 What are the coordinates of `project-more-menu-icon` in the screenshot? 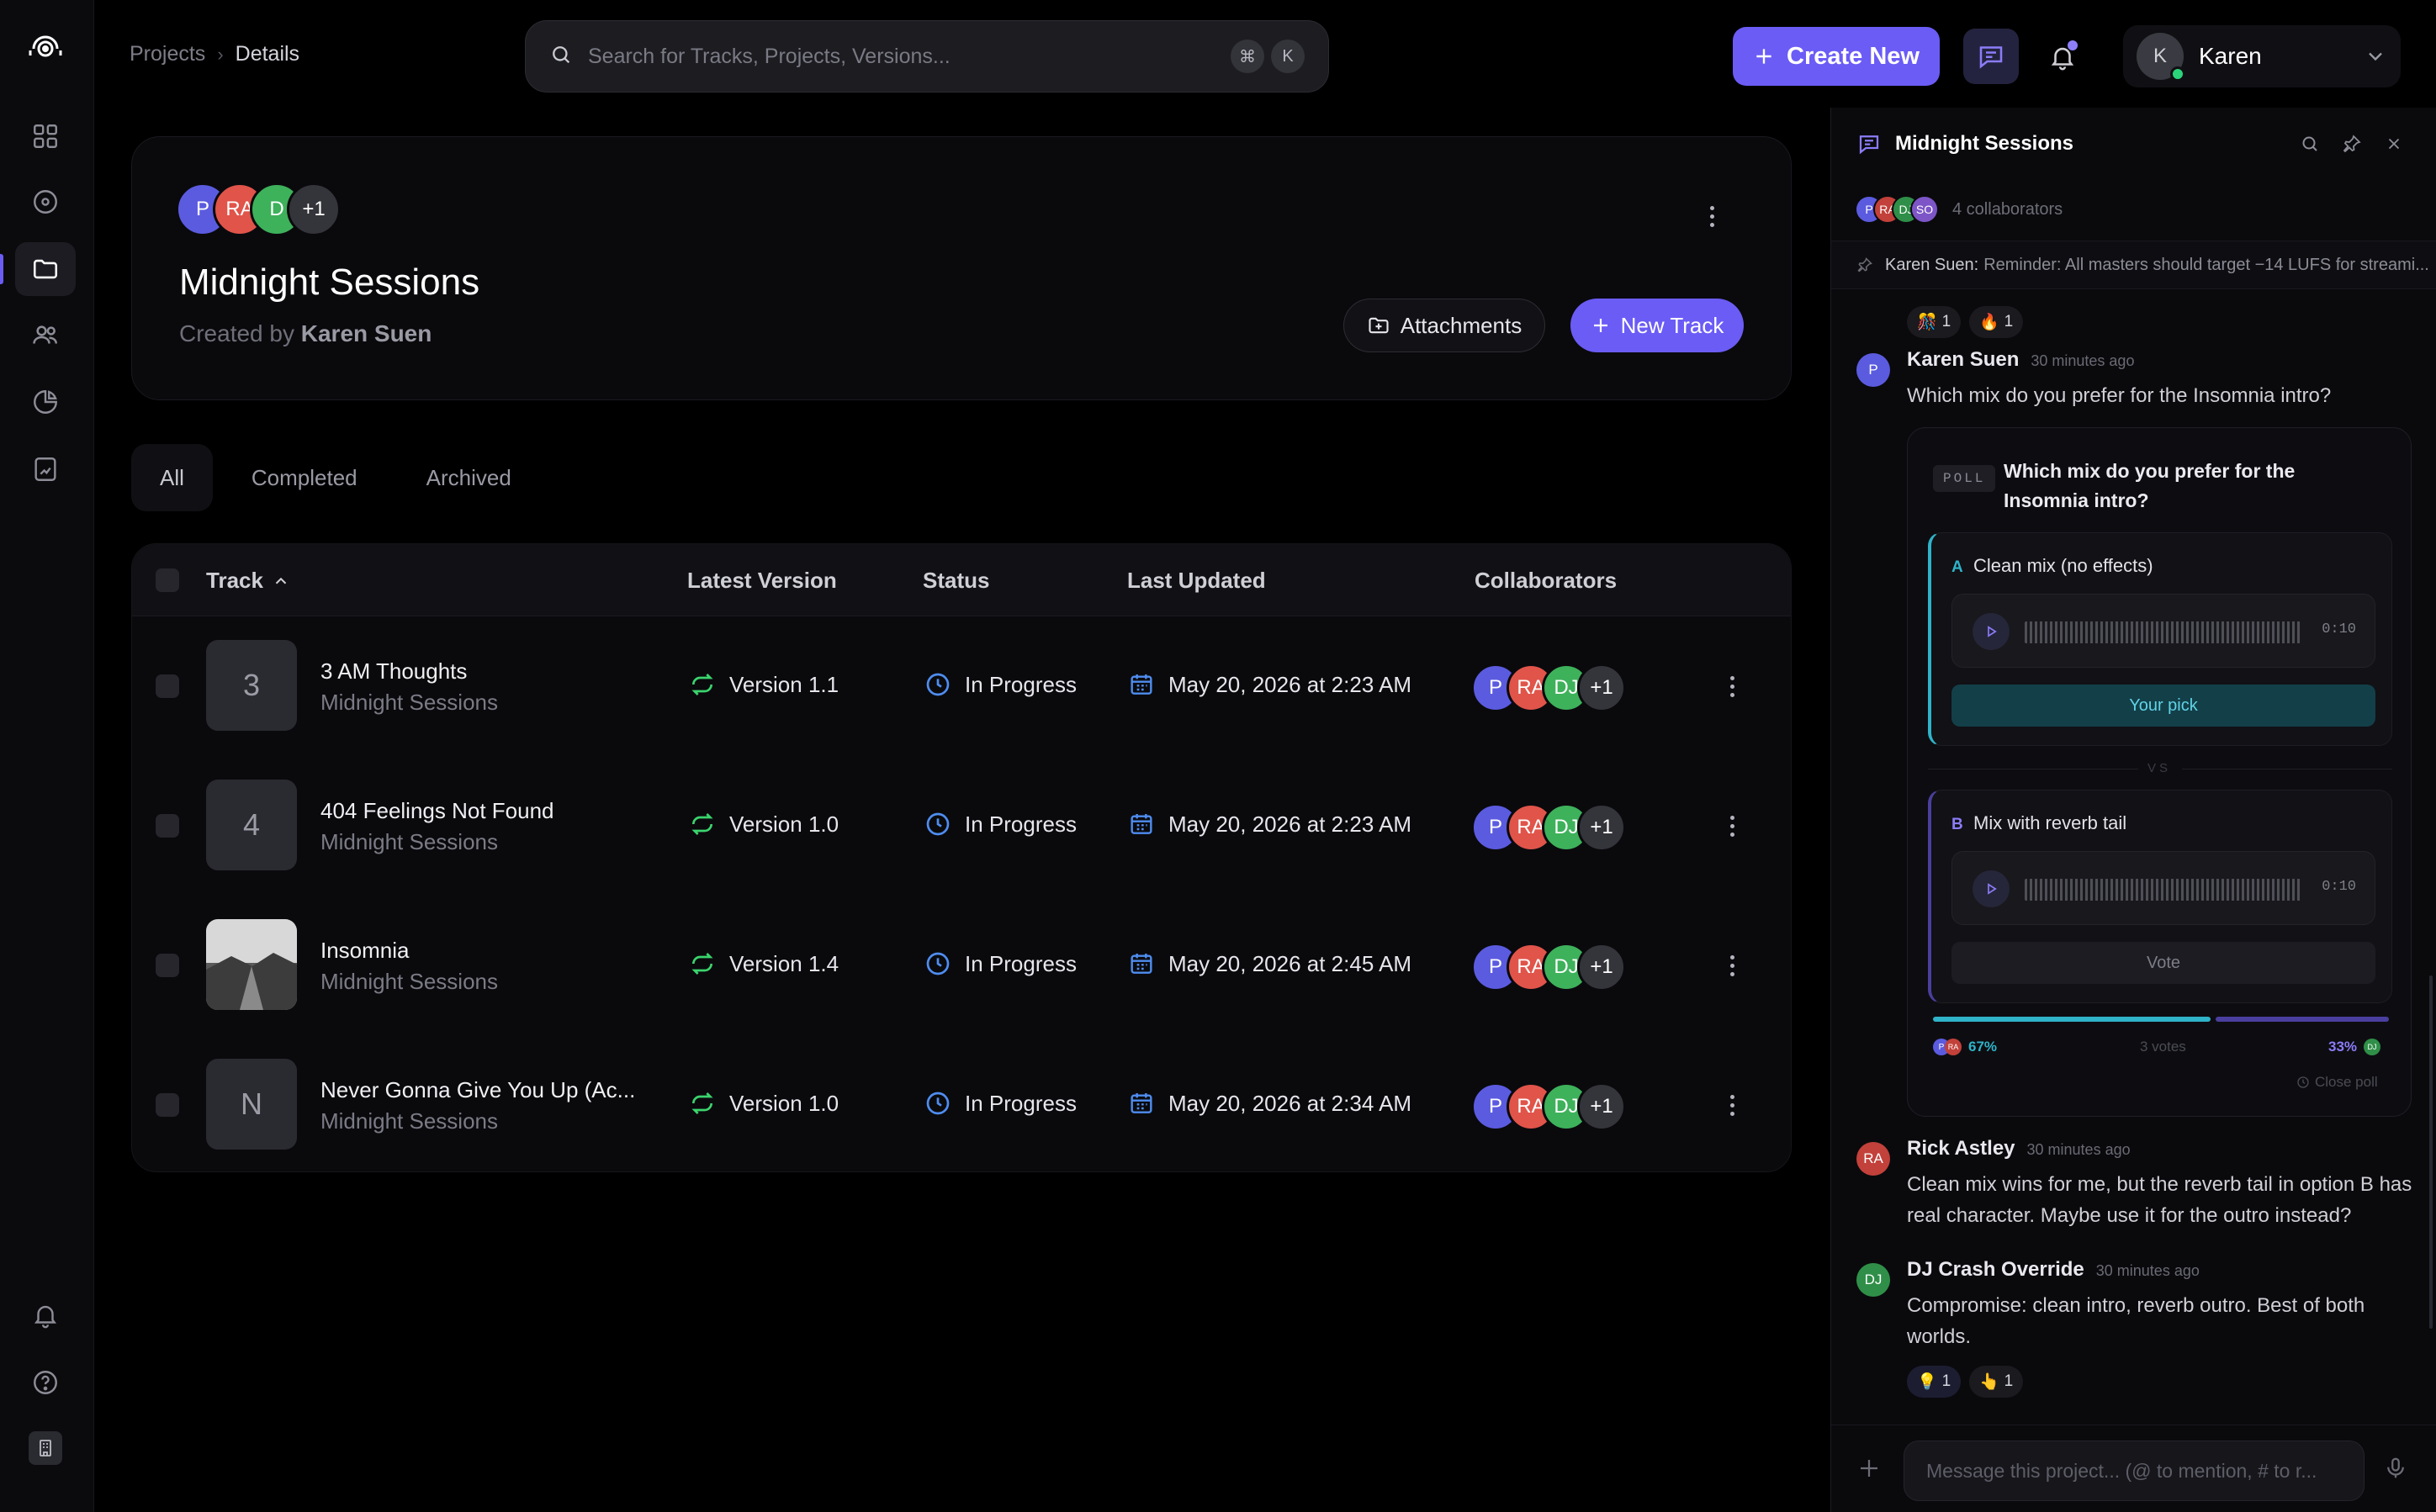 It's located at (1712, 216).